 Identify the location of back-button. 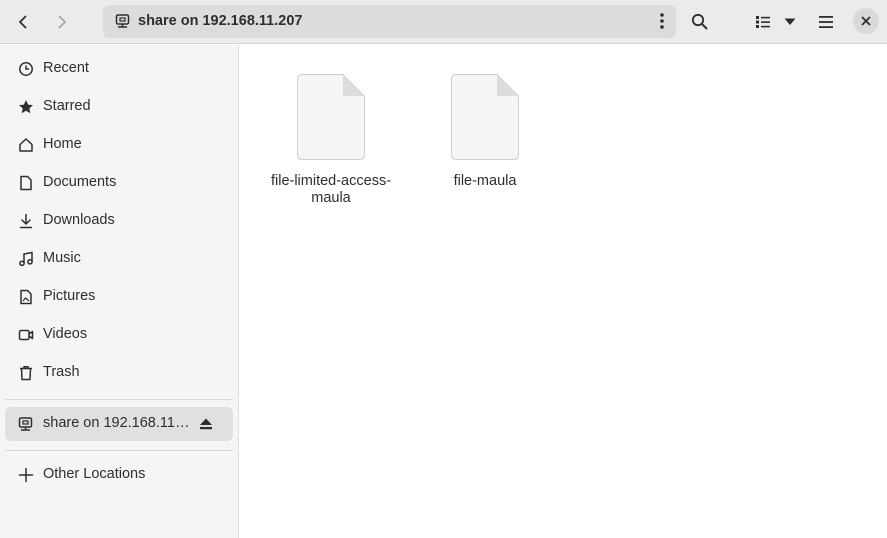
(22, 21).